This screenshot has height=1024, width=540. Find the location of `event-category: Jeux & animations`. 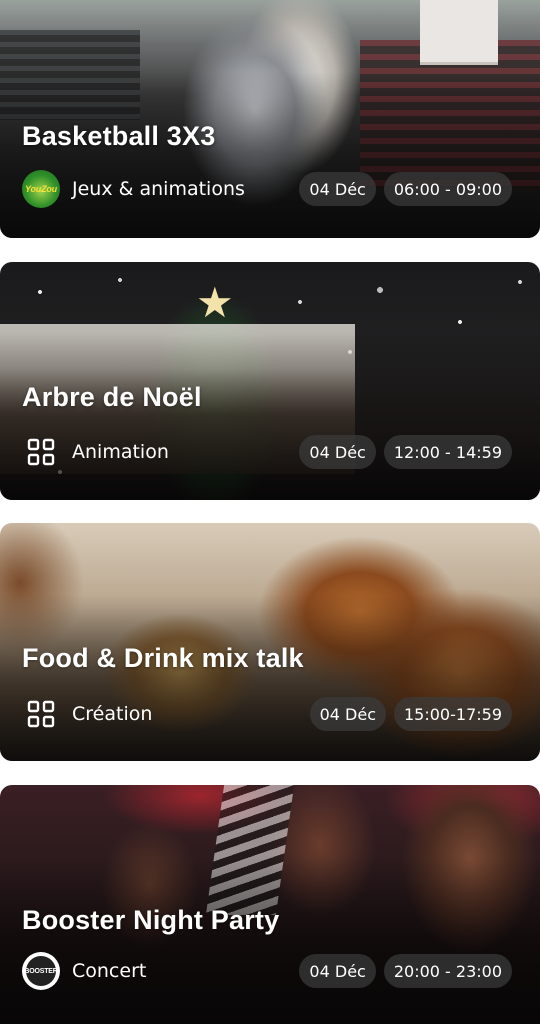

event-category: Jeux & animations is located at coordinates (158, 189).